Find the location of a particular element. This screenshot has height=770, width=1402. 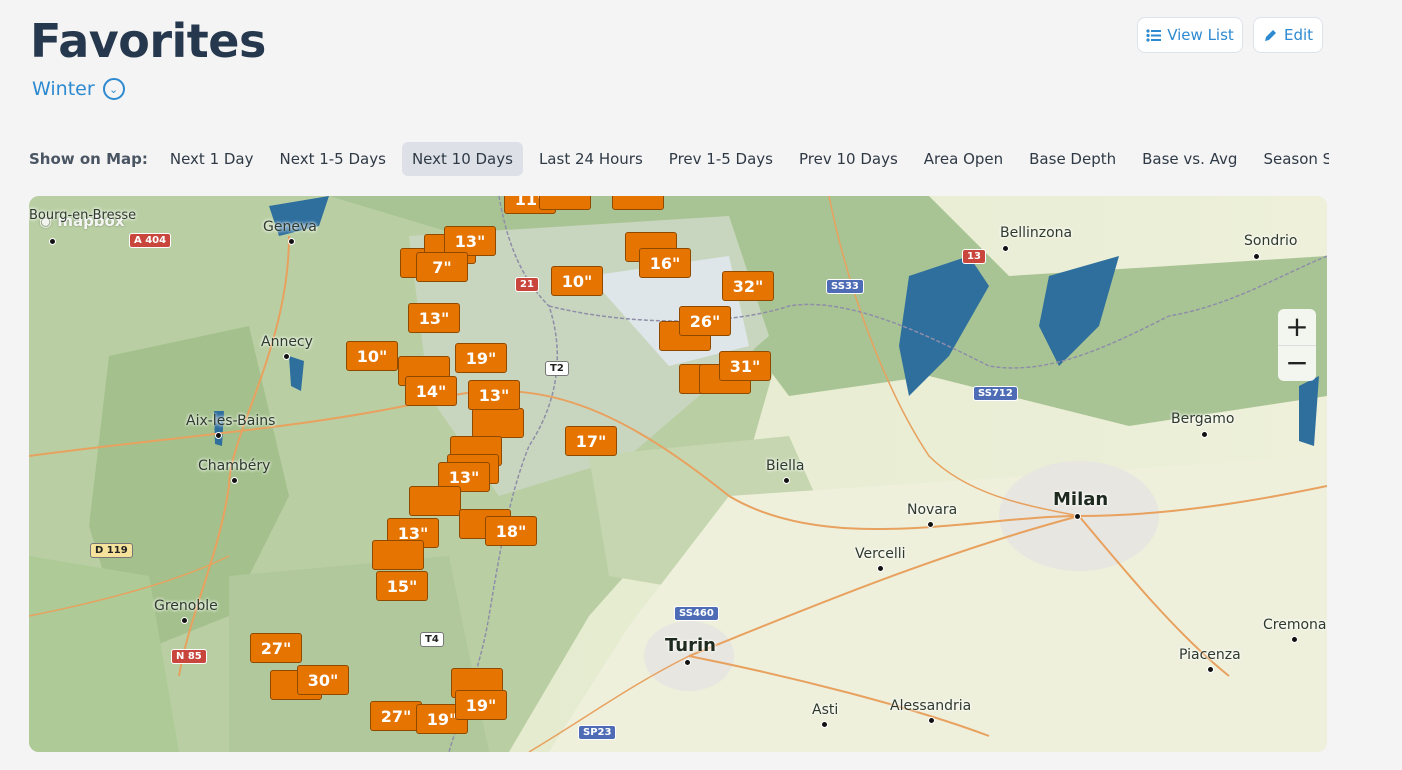

map-option-area-open: Area Open is located at coordinates (963, 159).